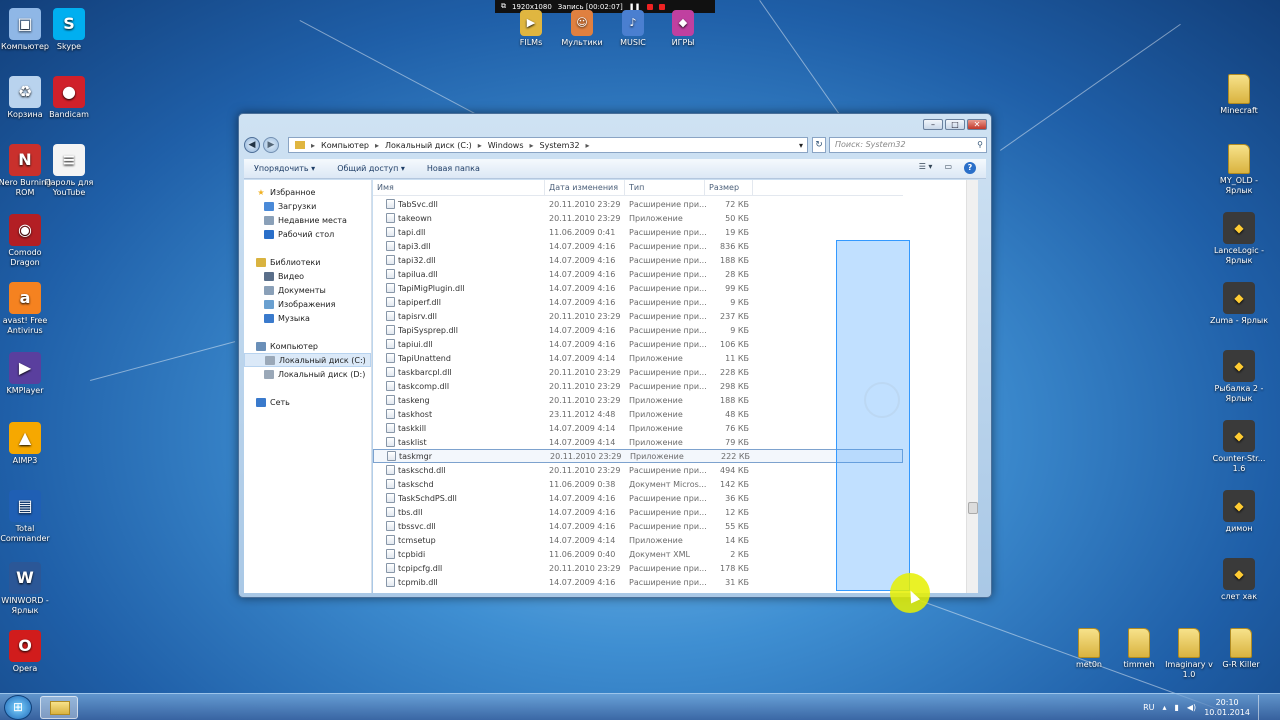 This screenshot has width=1280, height=720. I want to click on desktop-icon: O Opera, so click(28, 652).